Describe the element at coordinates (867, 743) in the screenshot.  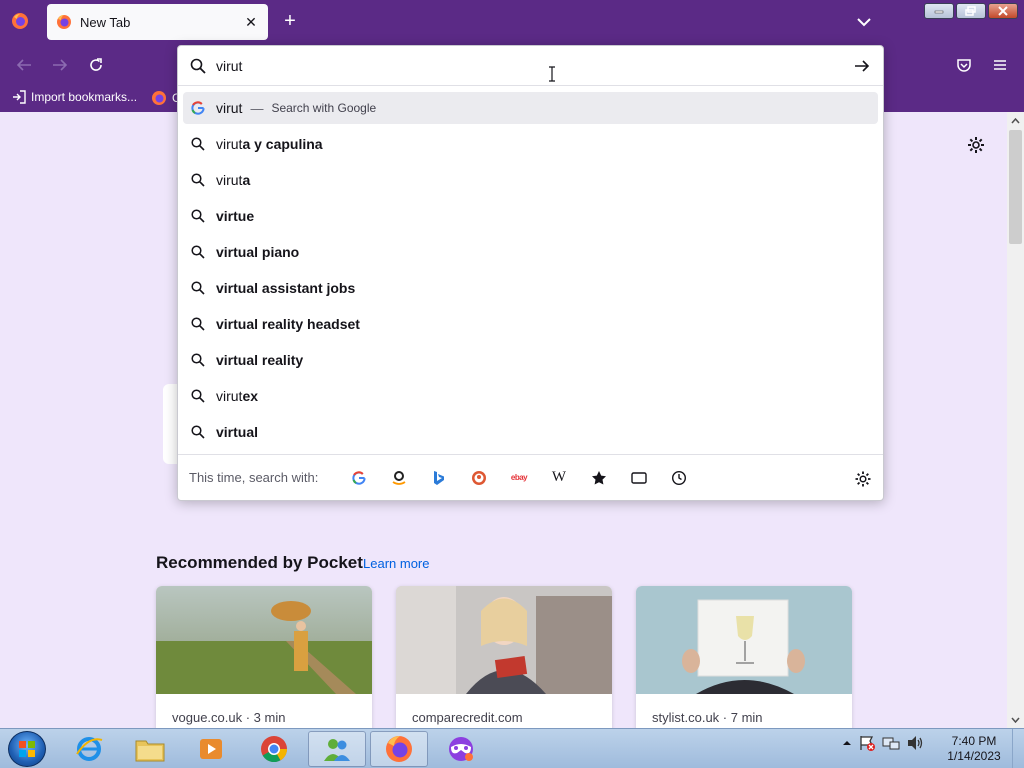
I see `action-center-flag-icon` at that location.